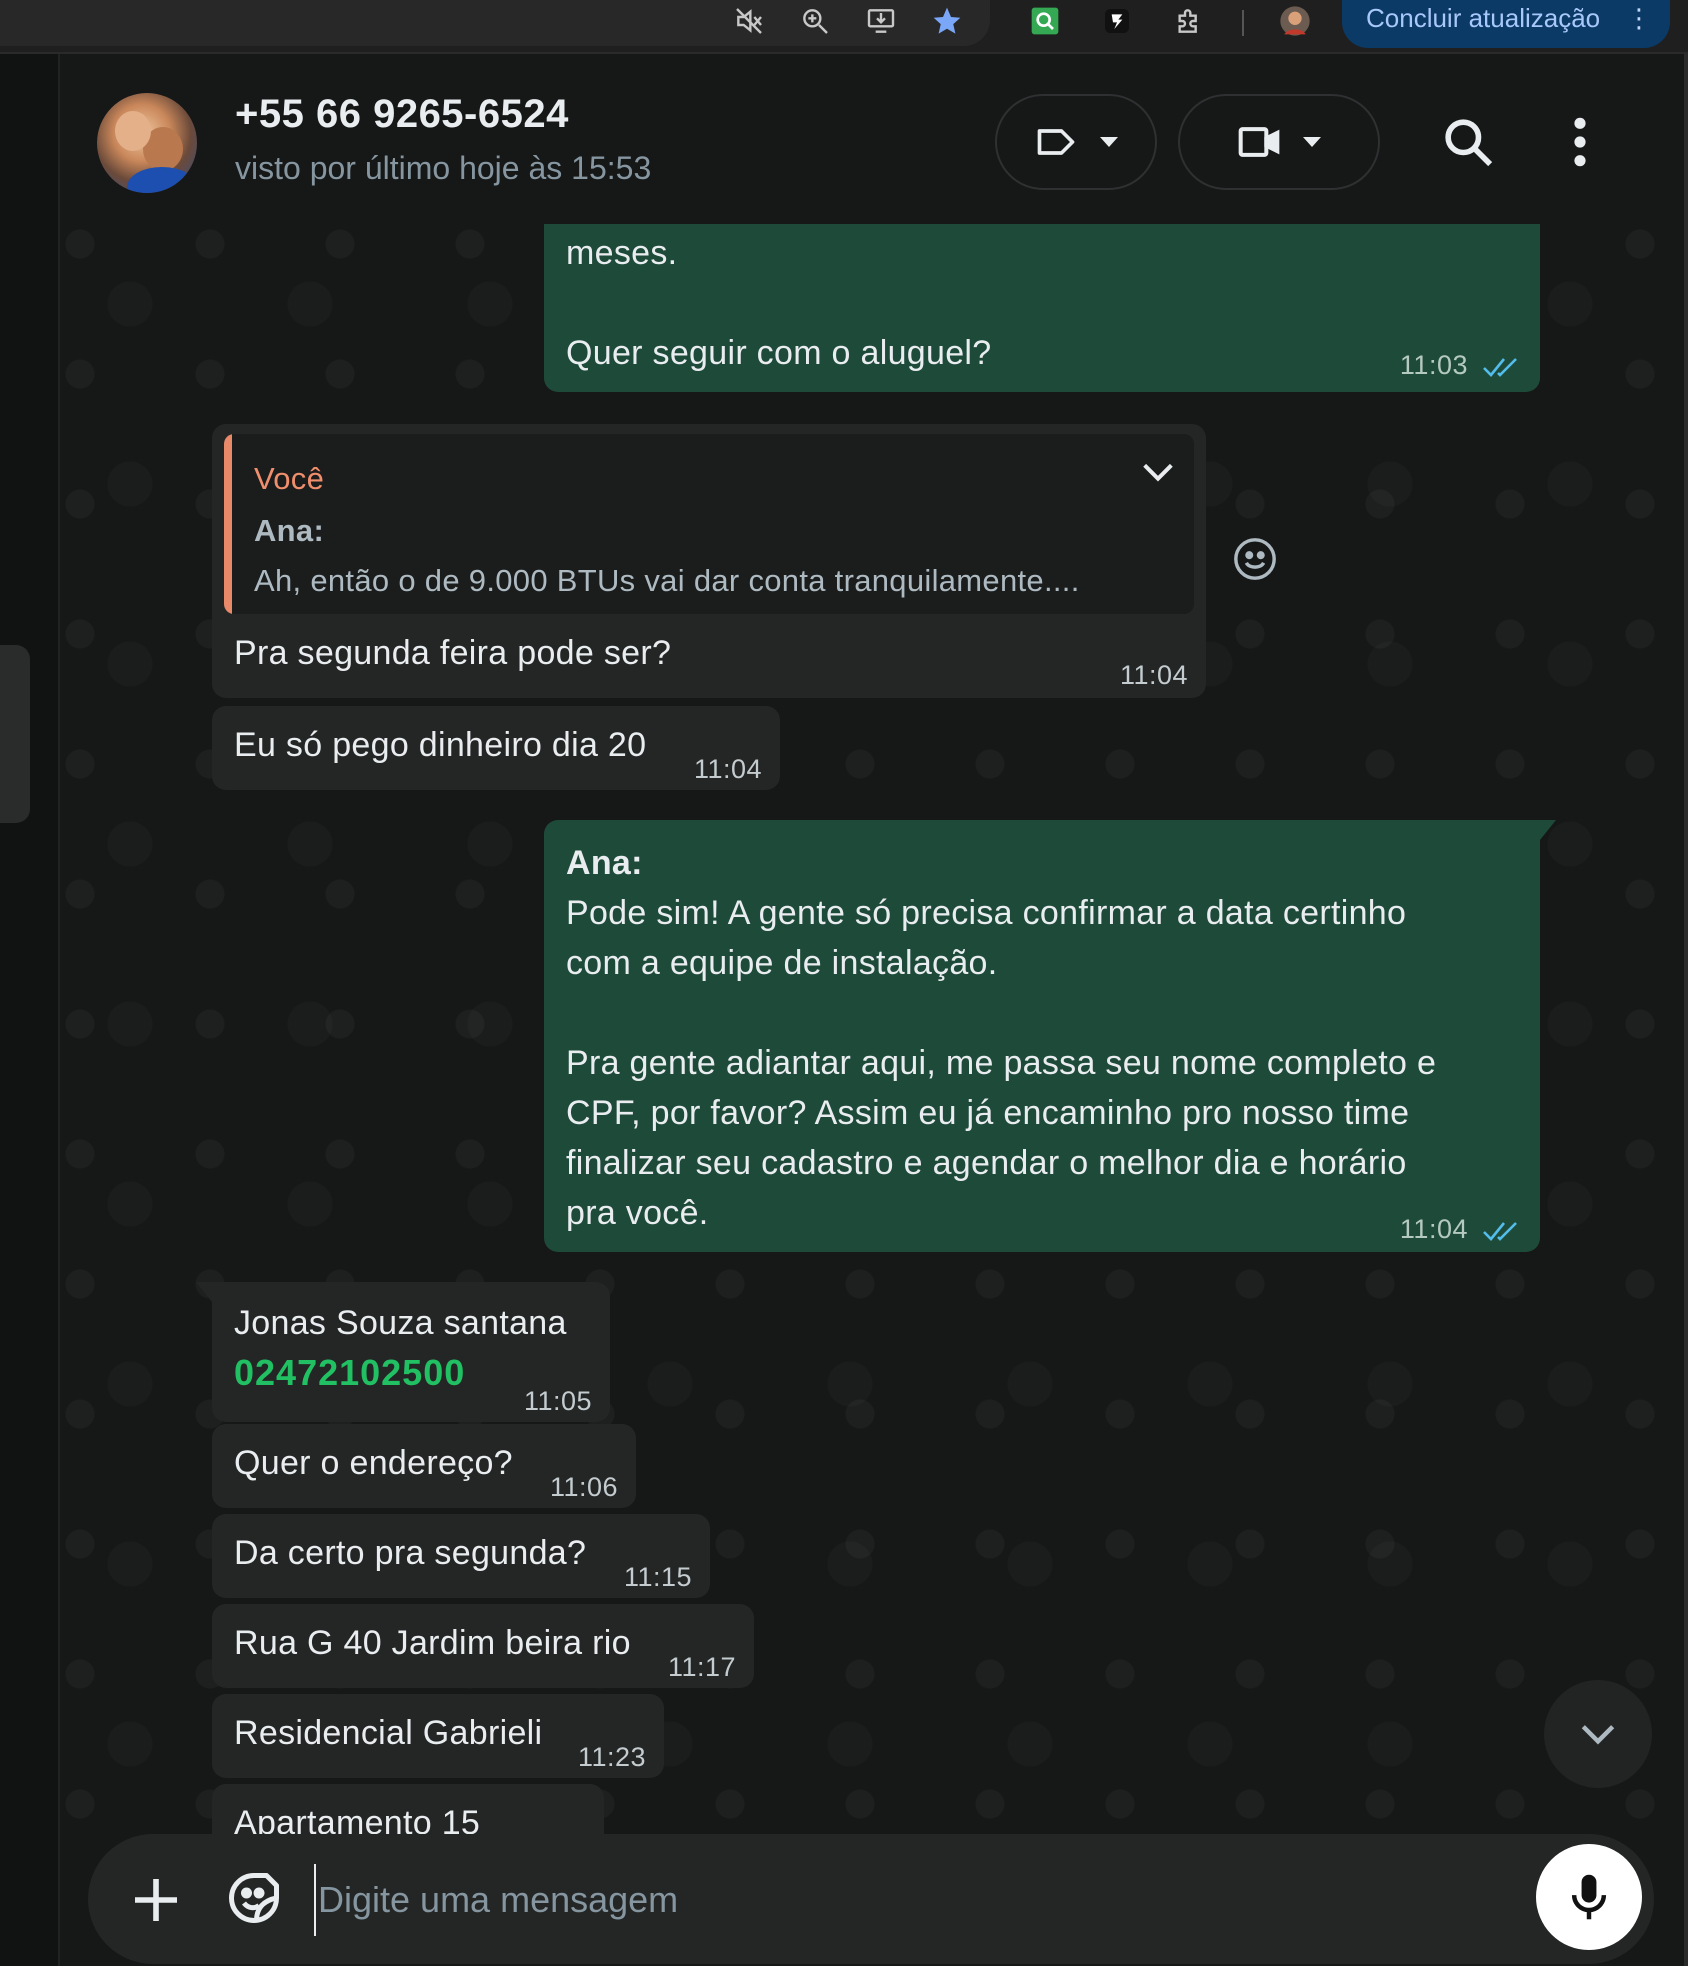 The height and width of the screenshot is (1966, 1688). Describe the element at coordinates (453, 653) in the screenshot. I see `message-text: Pra segunda feira pode ser?` at that location.